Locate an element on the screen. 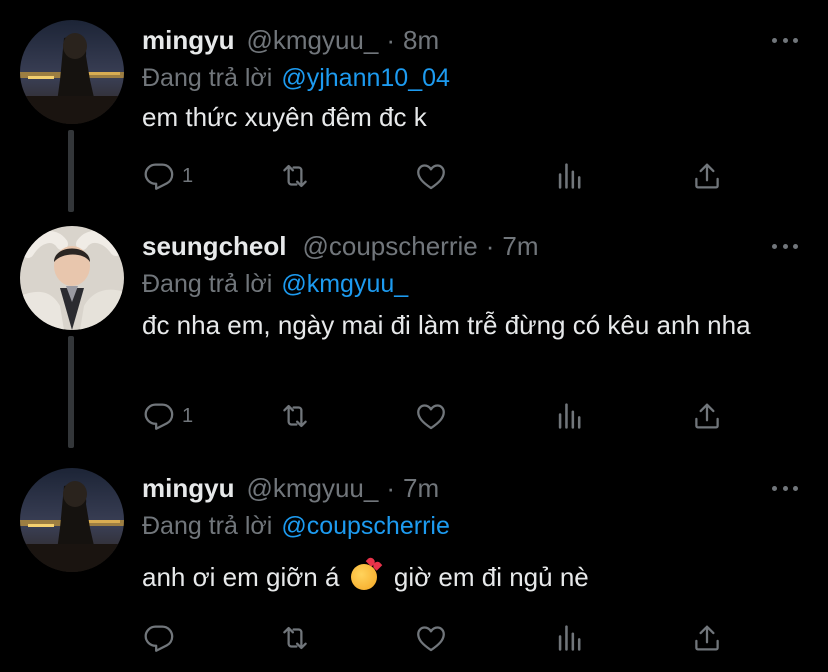 The image size is (828, 672). tweet-header: seungcheol @coupscherrie · 7m is located at coordinates (340, 246).